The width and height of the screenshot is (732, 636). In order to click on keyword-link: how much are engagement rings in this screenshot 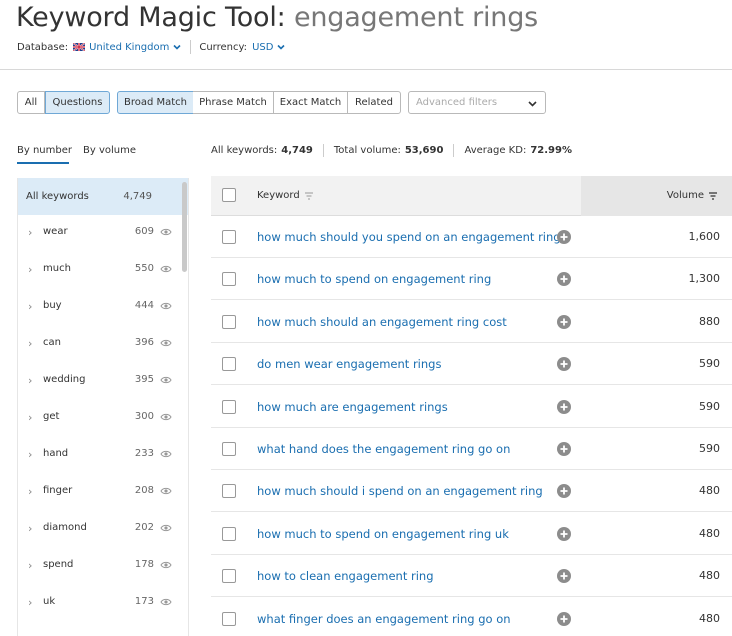, I will do `click(352, 407)`.